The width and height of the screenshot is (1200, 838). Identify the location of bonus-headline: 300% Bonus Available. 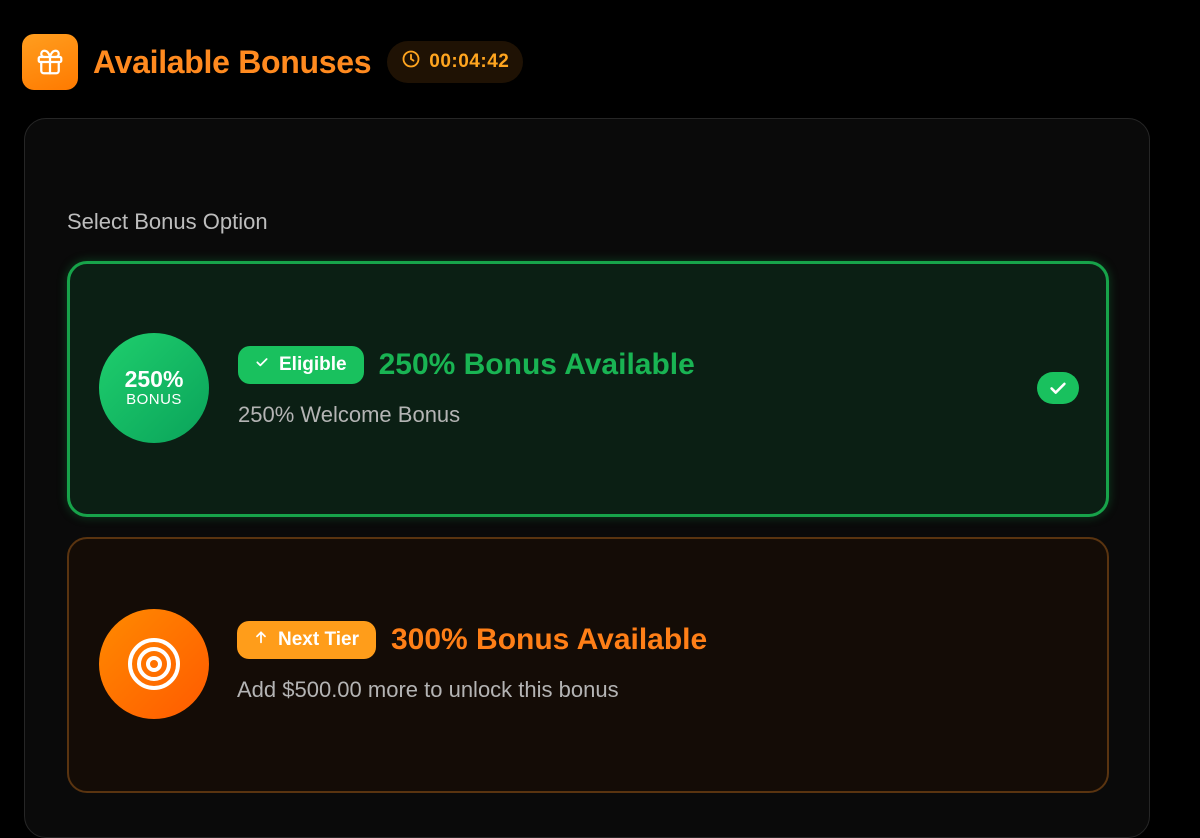
(549, 639).